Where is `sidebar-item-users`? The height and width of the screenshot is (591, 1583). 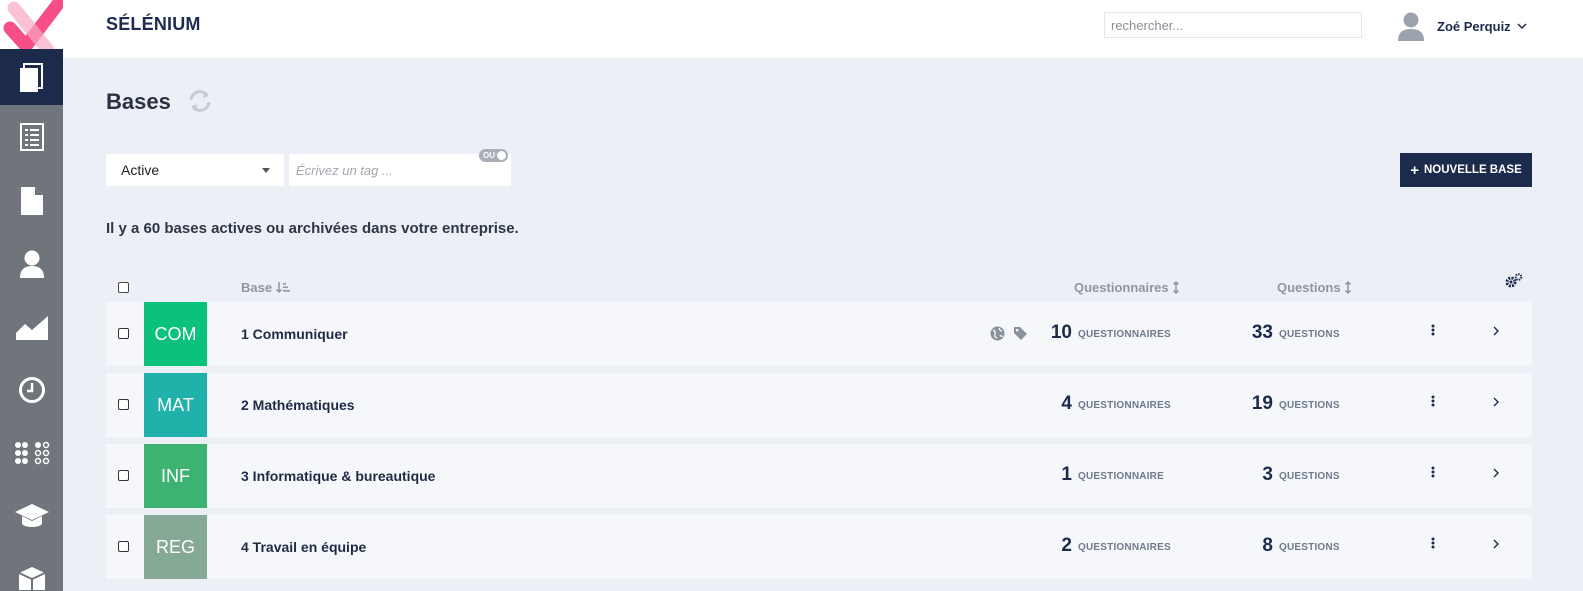 sidebar-item-users is located at coordinates (31, 264).